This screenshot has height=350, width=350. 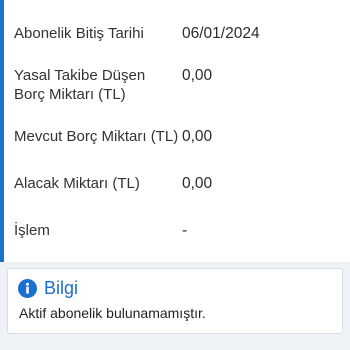 I want to click on info-row-label: Abonelik Bitiş Tarihi, so click(x=79, y=33).